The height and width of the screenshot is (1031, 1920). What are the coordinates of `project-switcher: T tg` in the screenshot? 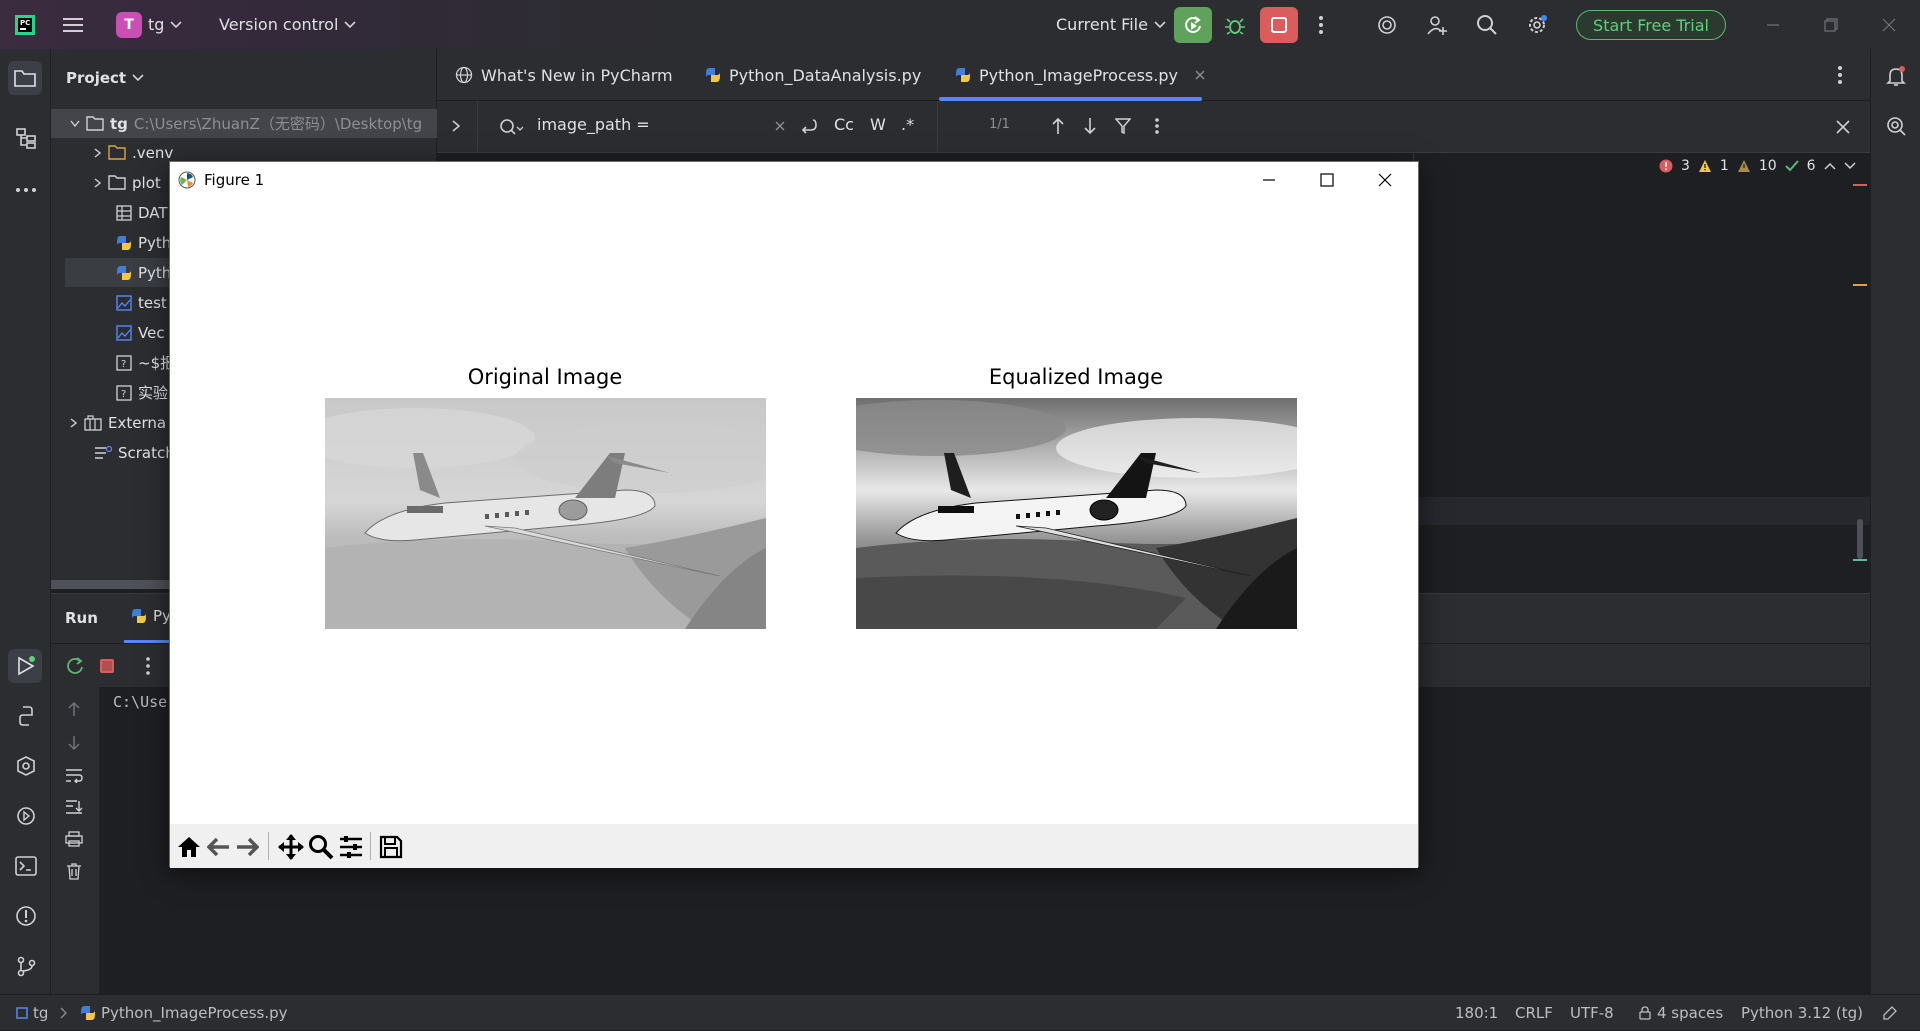 It's located at (149, 24).